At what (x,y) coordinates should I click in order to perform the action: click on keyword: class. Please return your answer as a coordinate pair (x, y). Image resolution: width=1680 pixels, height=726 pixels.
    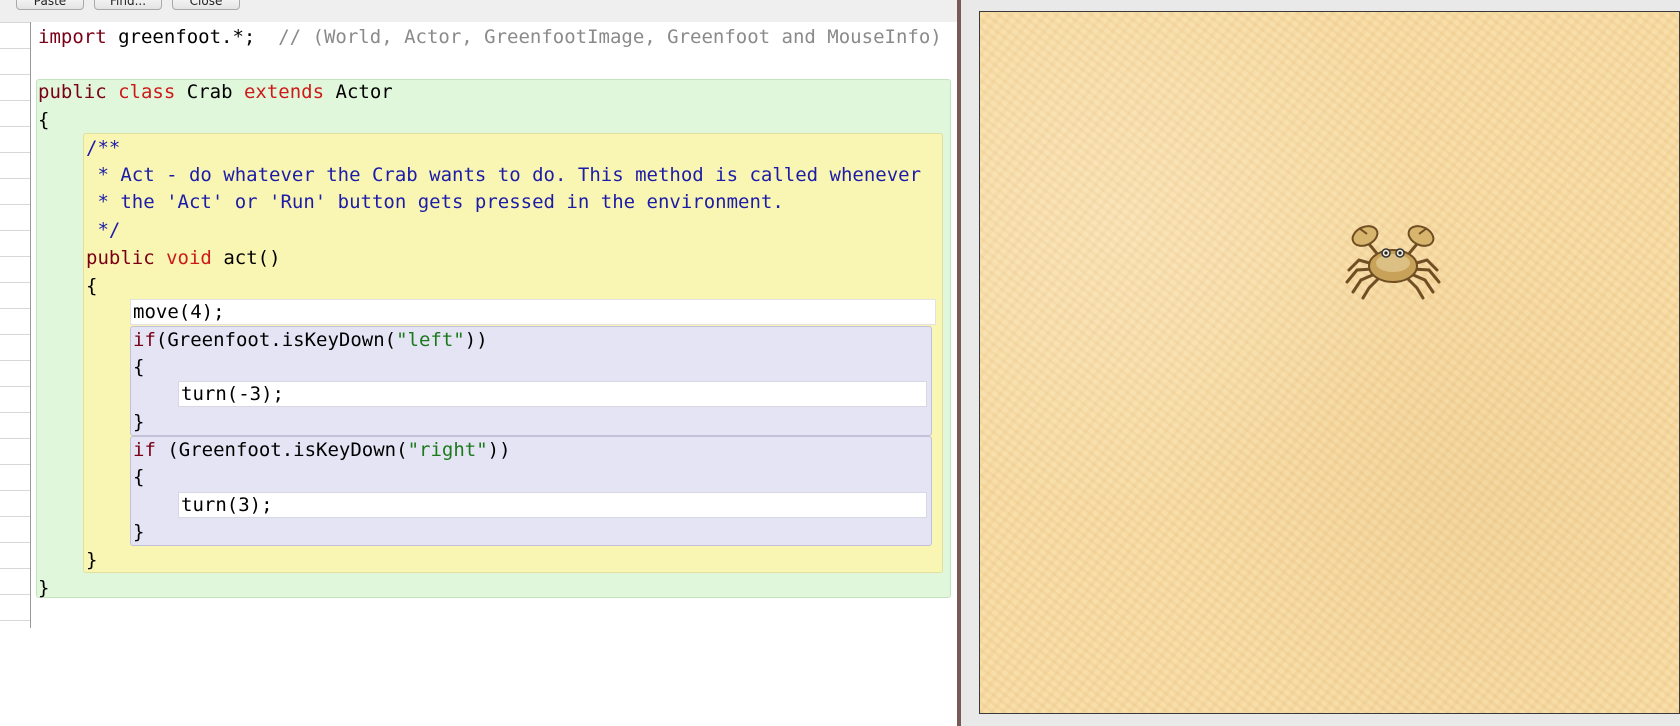
    Looking at the image, I should click on (147, 92).